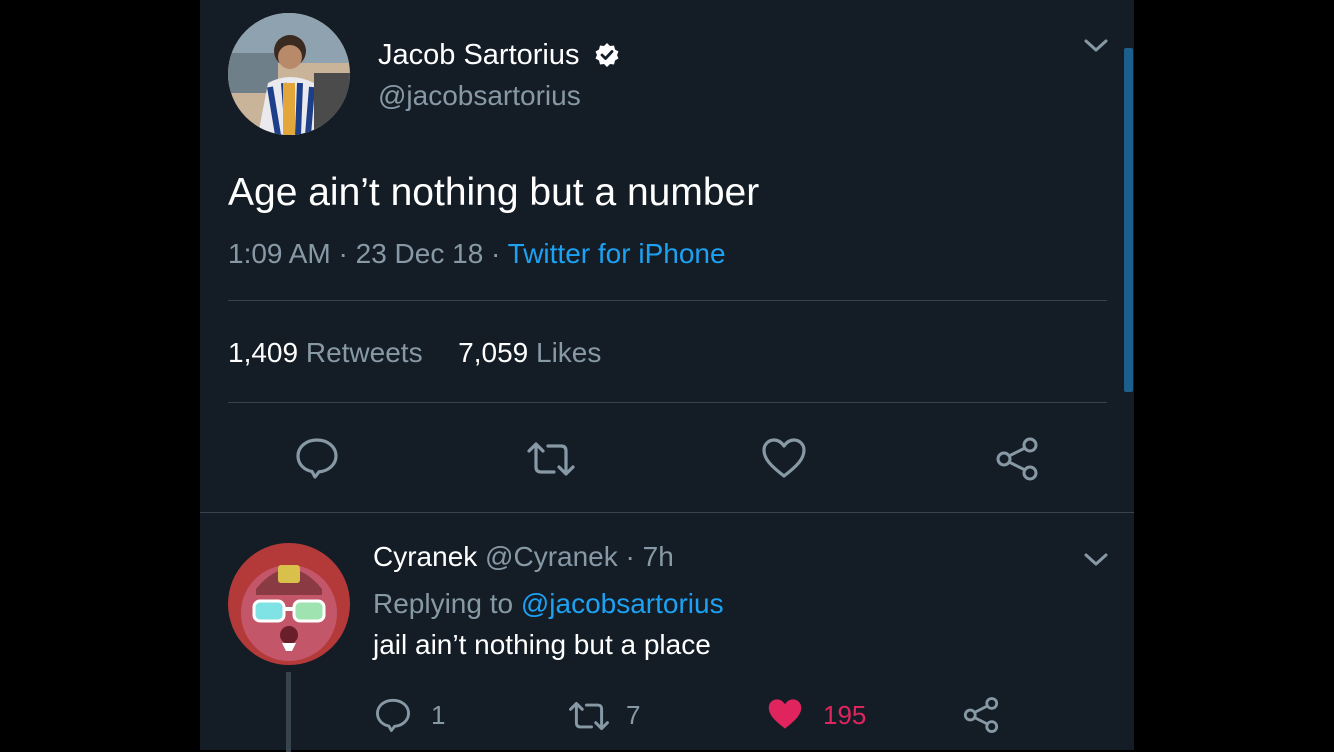  Describe the element at coordinates (845, 715) in the screenshot. I see `like-count: 195` at that location.